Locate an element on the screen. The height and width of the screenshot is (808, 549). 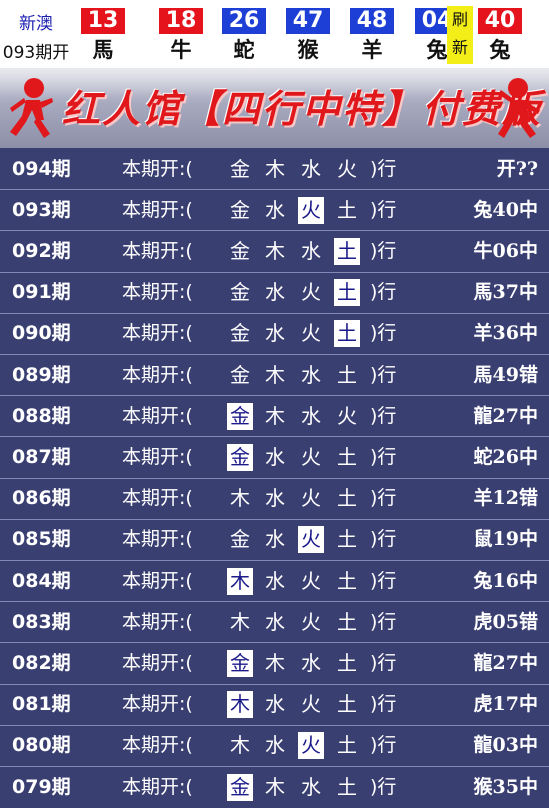
refresh-label-bottom: 新 is located at coordinates (459, 47).